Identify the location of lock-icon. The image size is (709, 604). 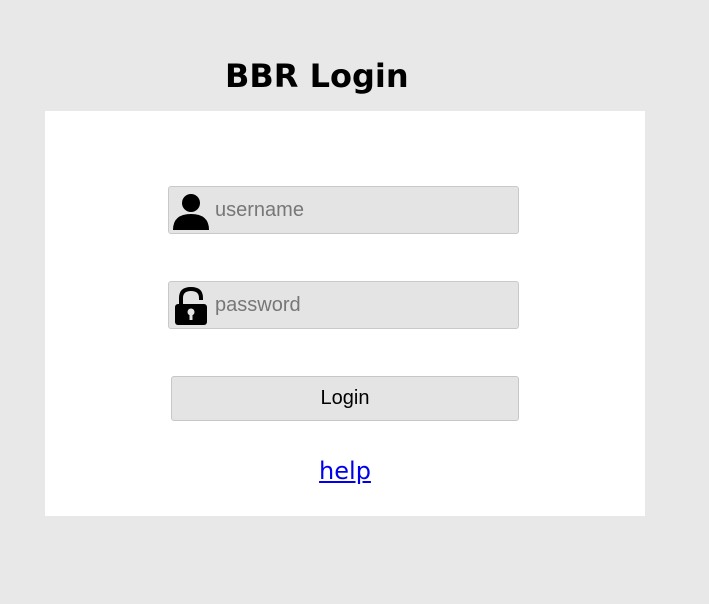
(191, 305).